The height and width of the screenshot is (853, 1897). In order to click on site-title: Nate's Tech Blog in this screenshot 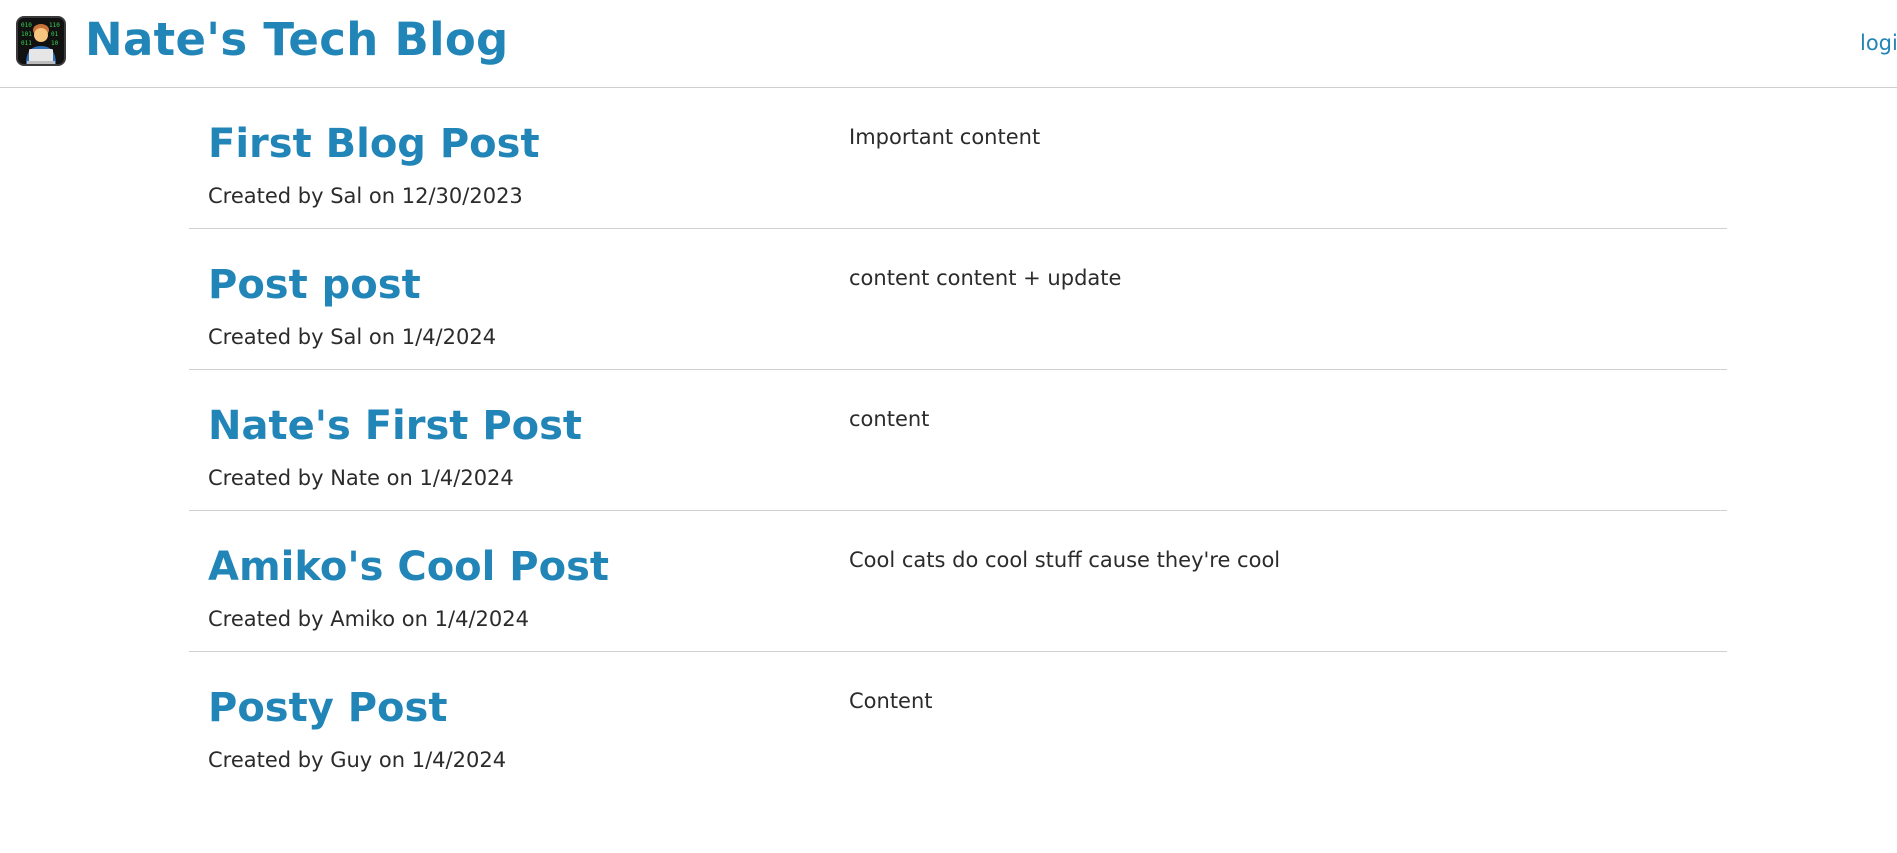, I will do `click(297, 40)`.